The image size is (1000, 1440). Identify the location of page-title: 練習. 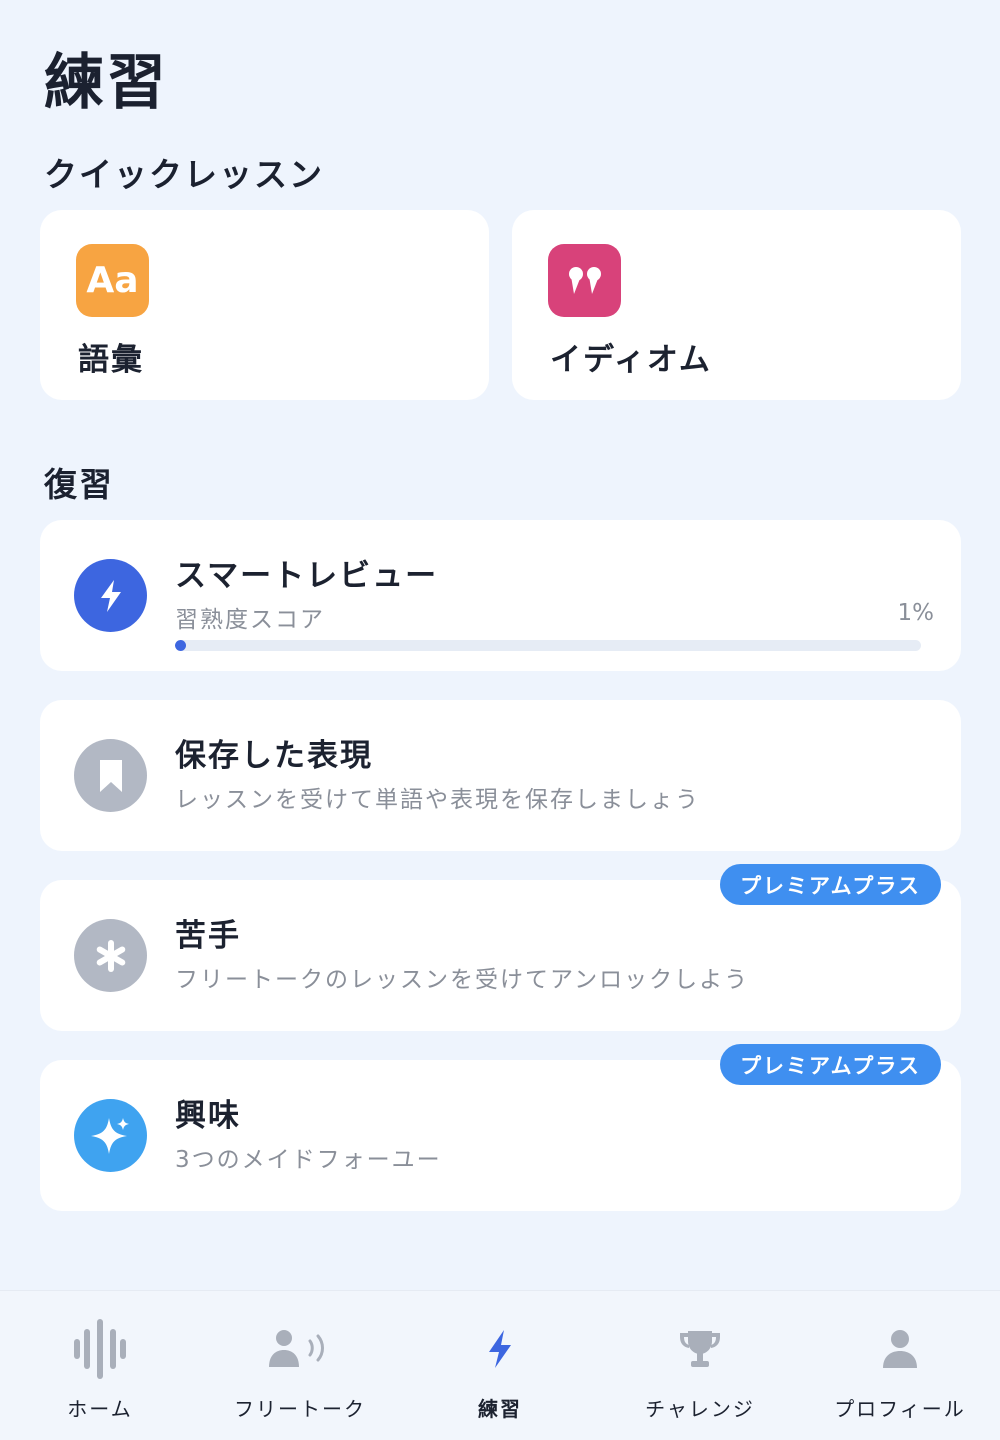
(106, 83).